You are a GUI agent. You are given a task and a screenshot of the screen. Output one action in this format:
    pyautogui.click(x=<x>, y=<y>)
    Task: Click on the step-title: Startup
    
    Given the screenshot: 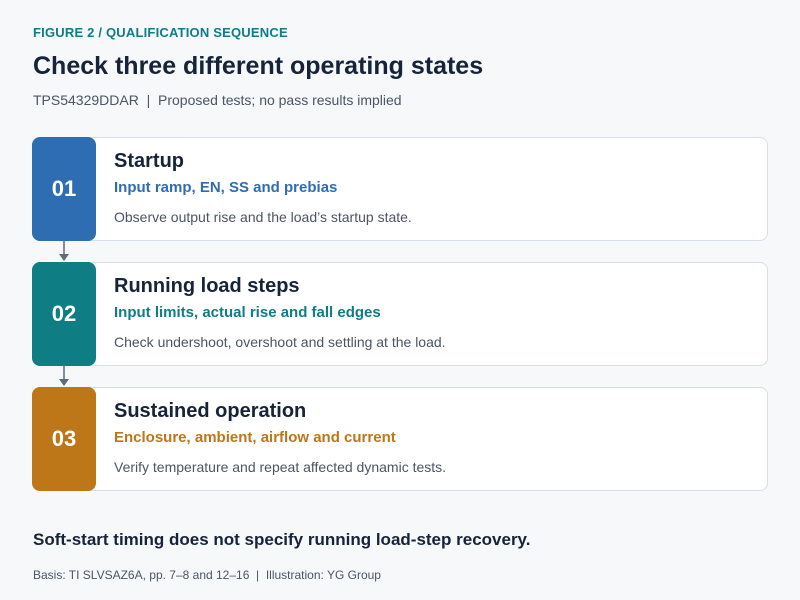 What is the action you would take?
    pyautogui.click(x=149, y=161)
    